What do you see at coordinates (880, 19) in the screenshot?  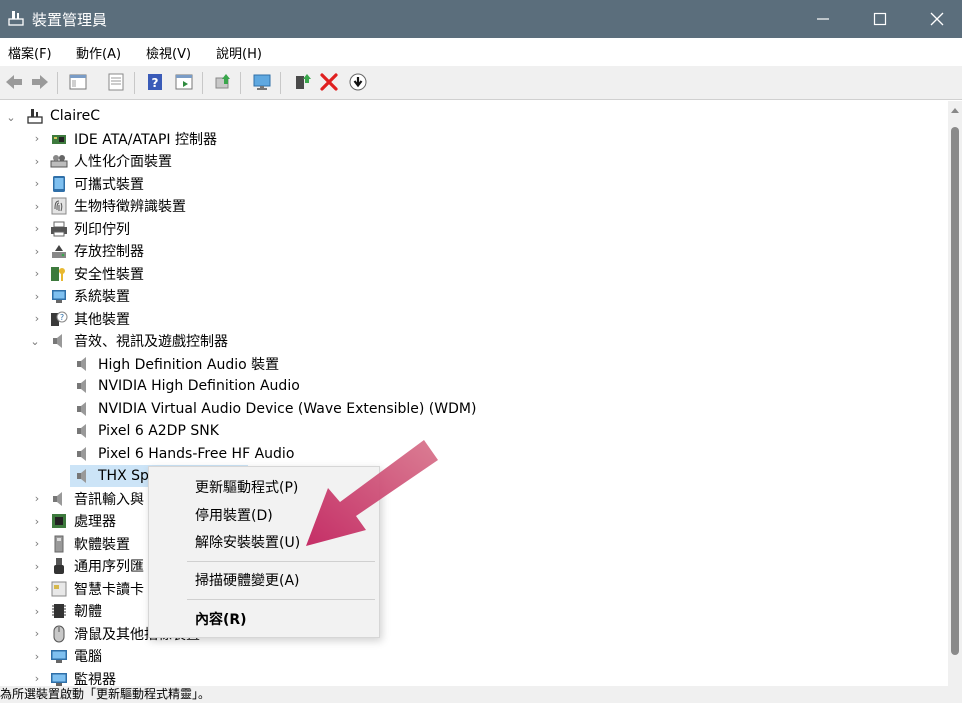 I see `maximize-button` at bounding box center [880, 19].